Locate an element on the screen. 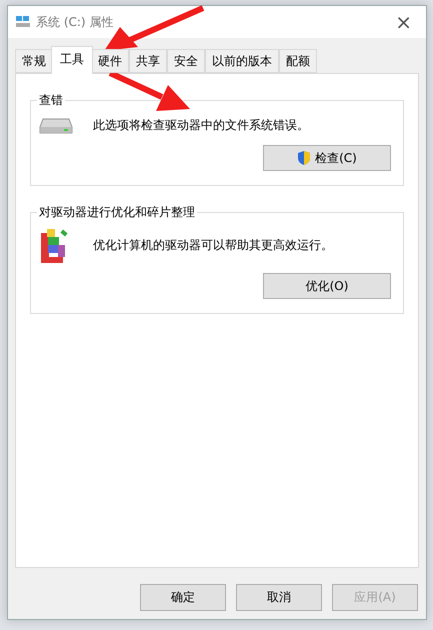  group-title: 对驱动器进行优化和碎片整理 is located at coordinates (117, 212).